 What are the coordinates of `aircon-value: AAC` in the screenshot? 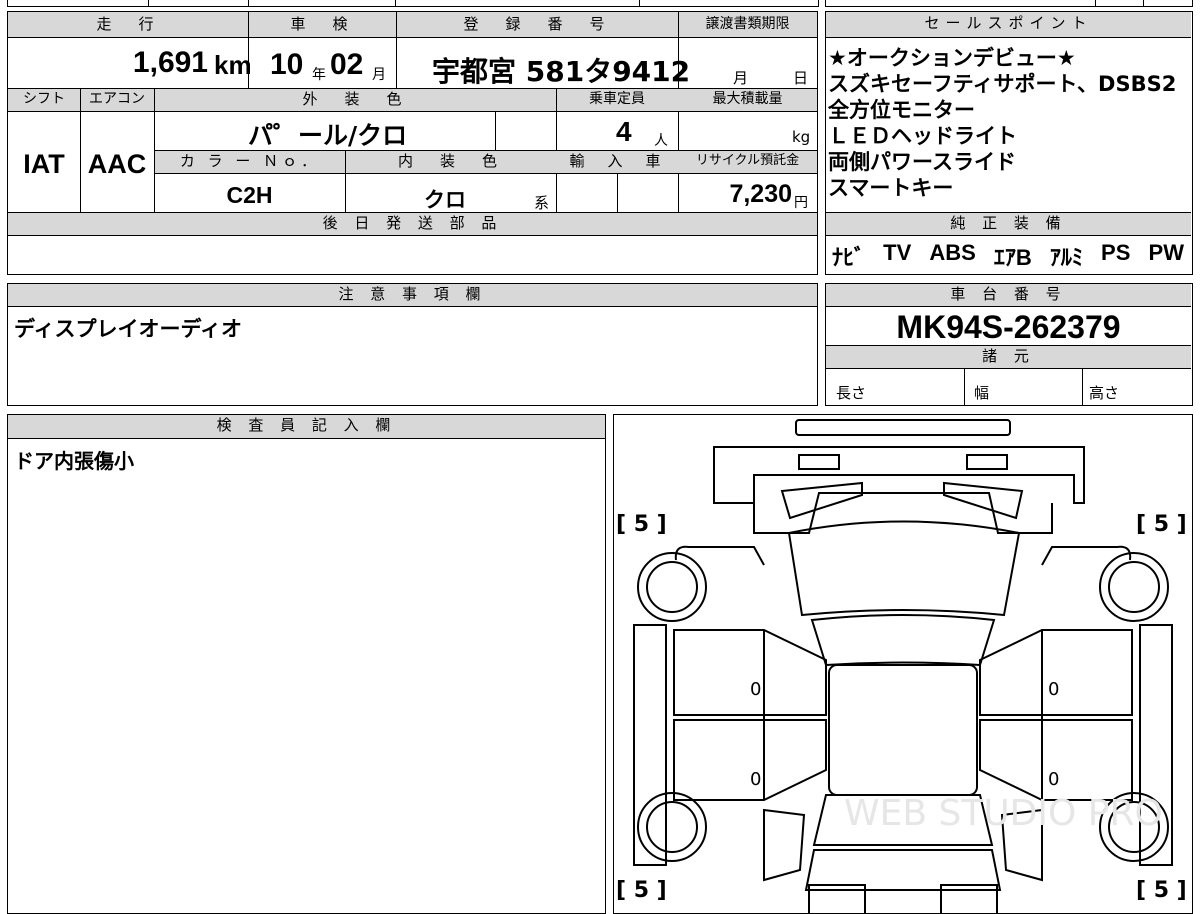 It's located at (117, 164).